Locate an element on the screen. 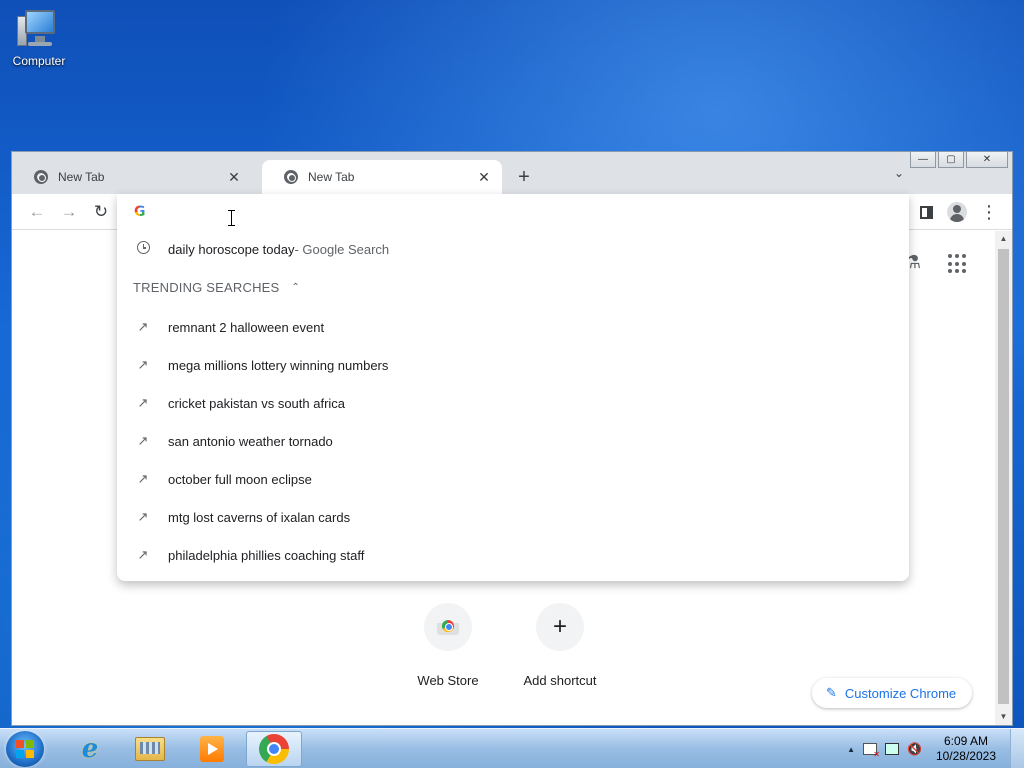 Image resolution: width=1024 pixels, height=768 pixels. media-player-icon is located at coordinates (212, 749).